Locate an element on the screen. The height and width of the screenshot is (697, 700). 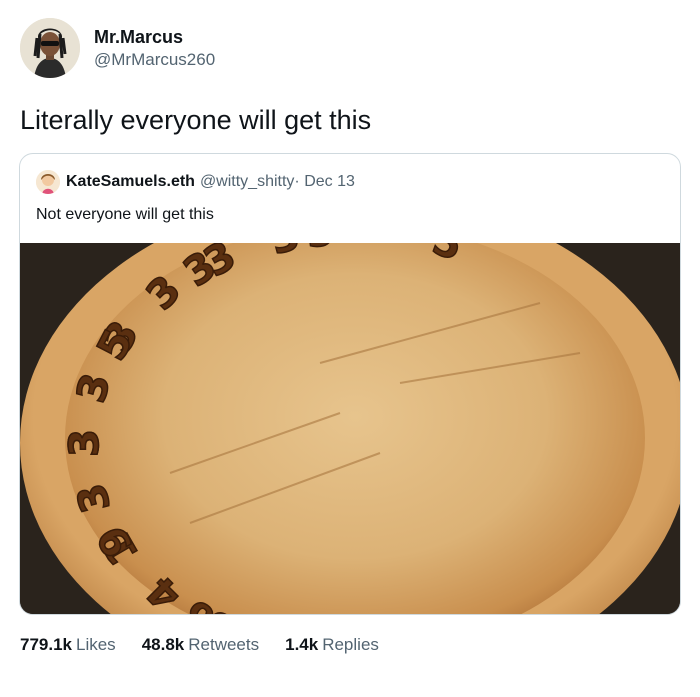
quoted-author-avatar is located at coordinates (48, 182).